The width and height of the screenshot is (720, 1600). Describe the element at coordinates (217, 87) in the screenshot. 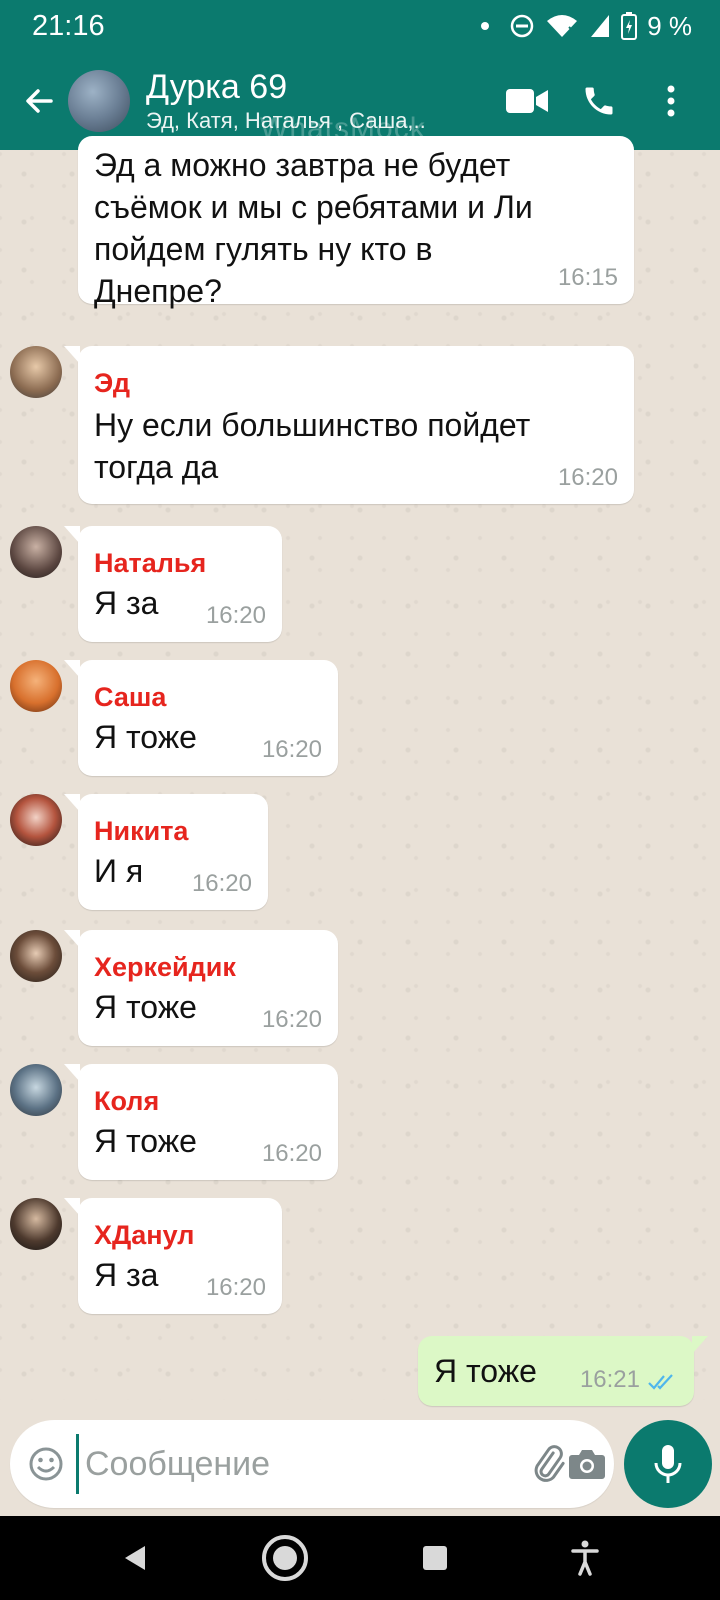

I see `chat-title: Дурка 69` at that location.